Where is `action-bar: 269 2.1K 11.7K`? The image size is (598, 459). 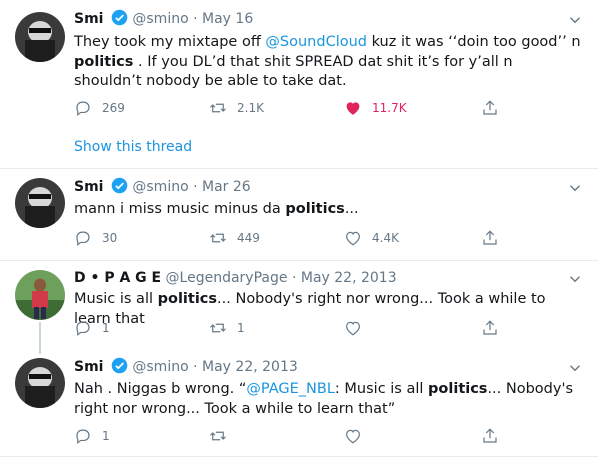
action-bar: 269 2.1K 11.7K is located at coordinates (289, 108).